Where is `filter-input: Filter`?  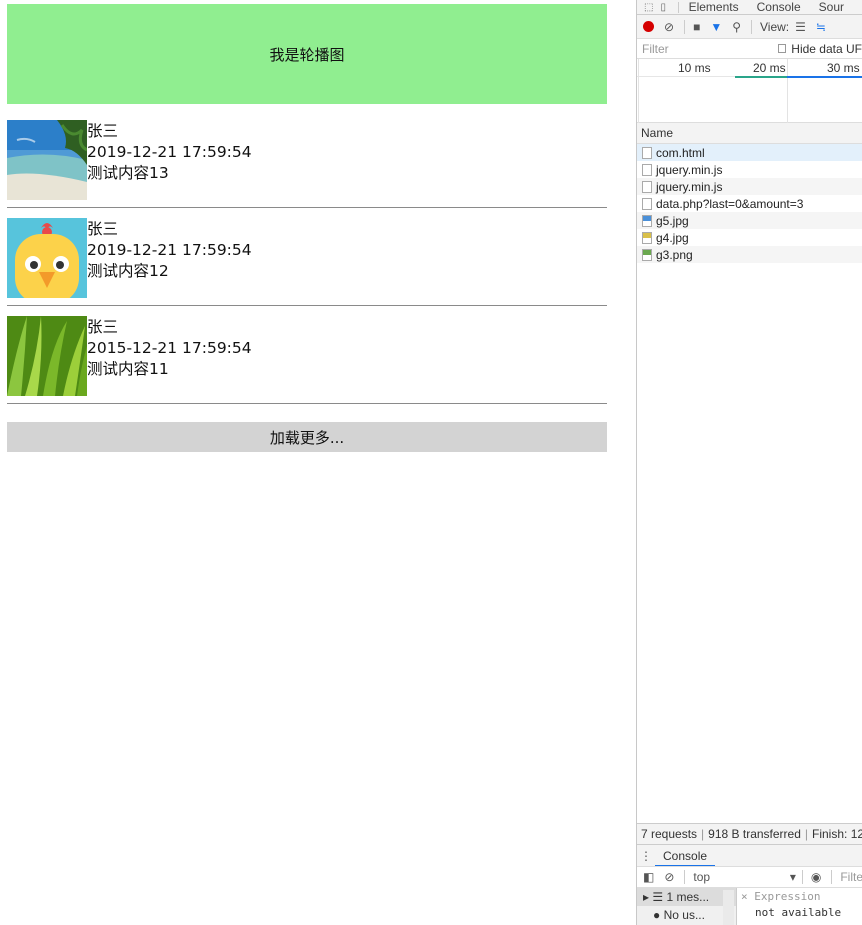
filter-input: Filter is located at coordinates (705, 49).